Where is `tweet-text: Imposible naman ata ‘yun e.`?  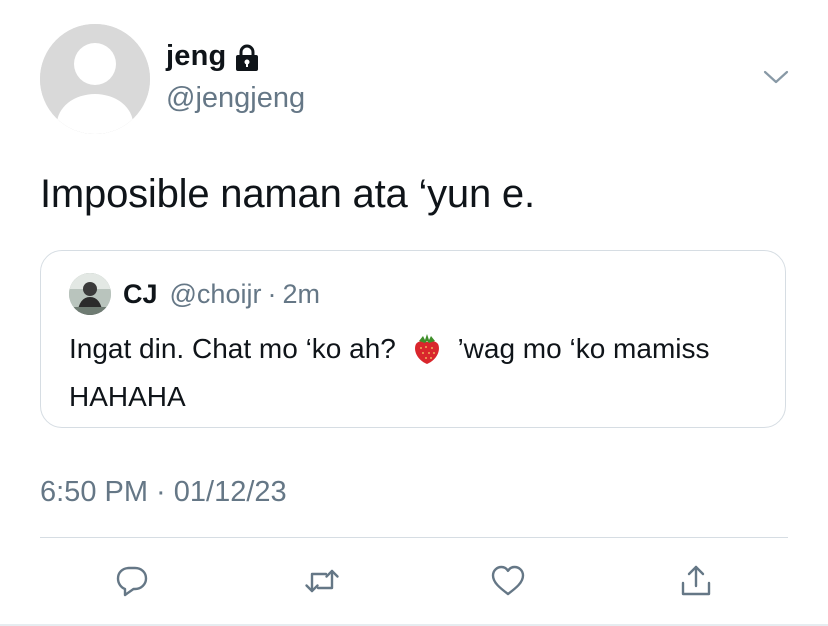
tweet-text: Imposible naman ata ‘yun e. is located at coordinates (287, 194).